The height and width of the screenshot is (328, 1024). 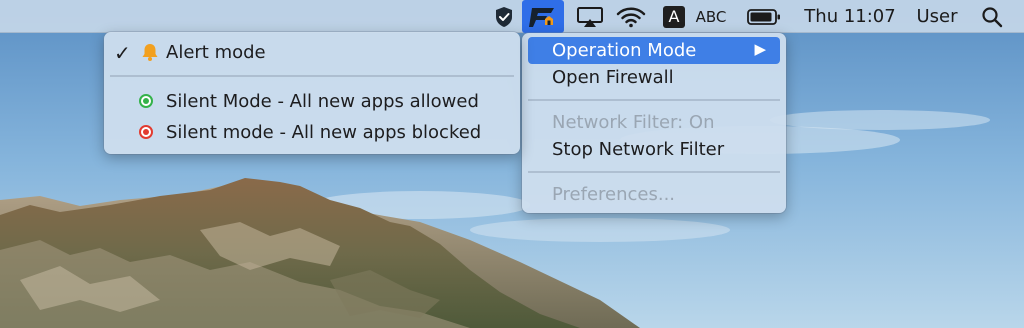 What do you see at coordinates (631, 16) in the screenshot?
I see `wifi-icon` at bounding box center [631, 16].